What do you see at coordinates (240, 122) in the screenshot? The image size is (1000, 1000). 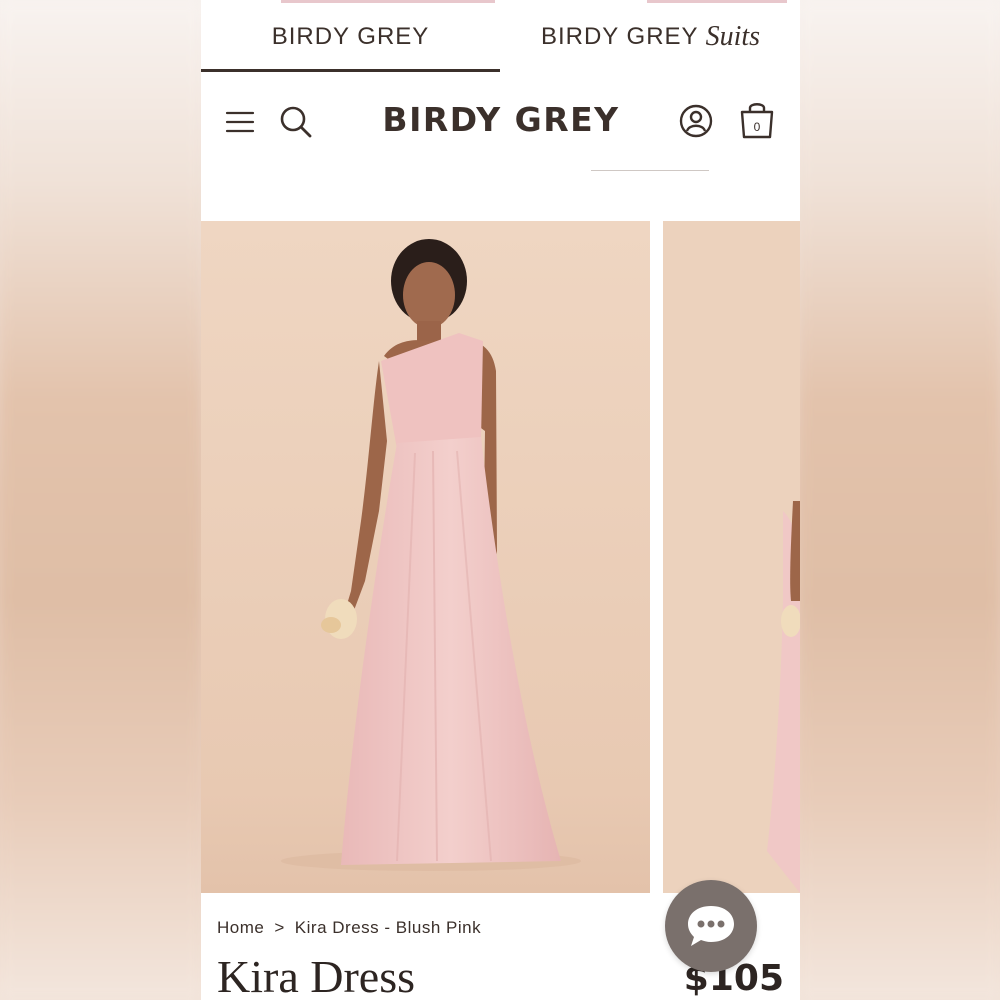 I see `menu-icon` at bounding box center [240, 122].